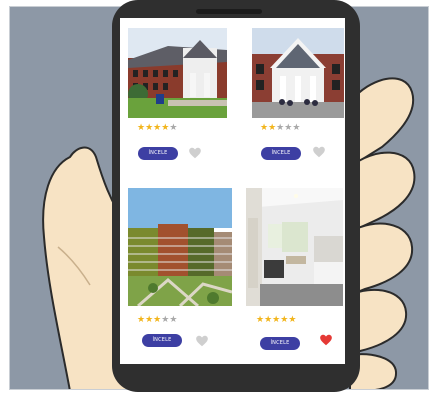 The image size is (436, 396). What do you see at coordinates (177, 73) in the screenshot?
I see `brick-campus-building-photo` at bounding box center [177, 73].